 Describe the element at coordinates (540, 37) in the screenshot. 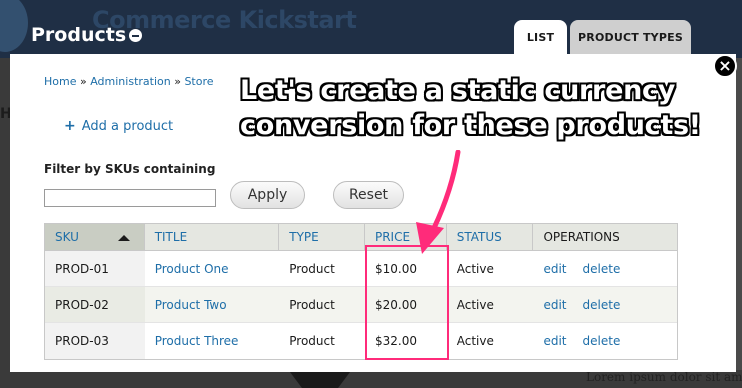

I see `tab-list: LIST` at that location.